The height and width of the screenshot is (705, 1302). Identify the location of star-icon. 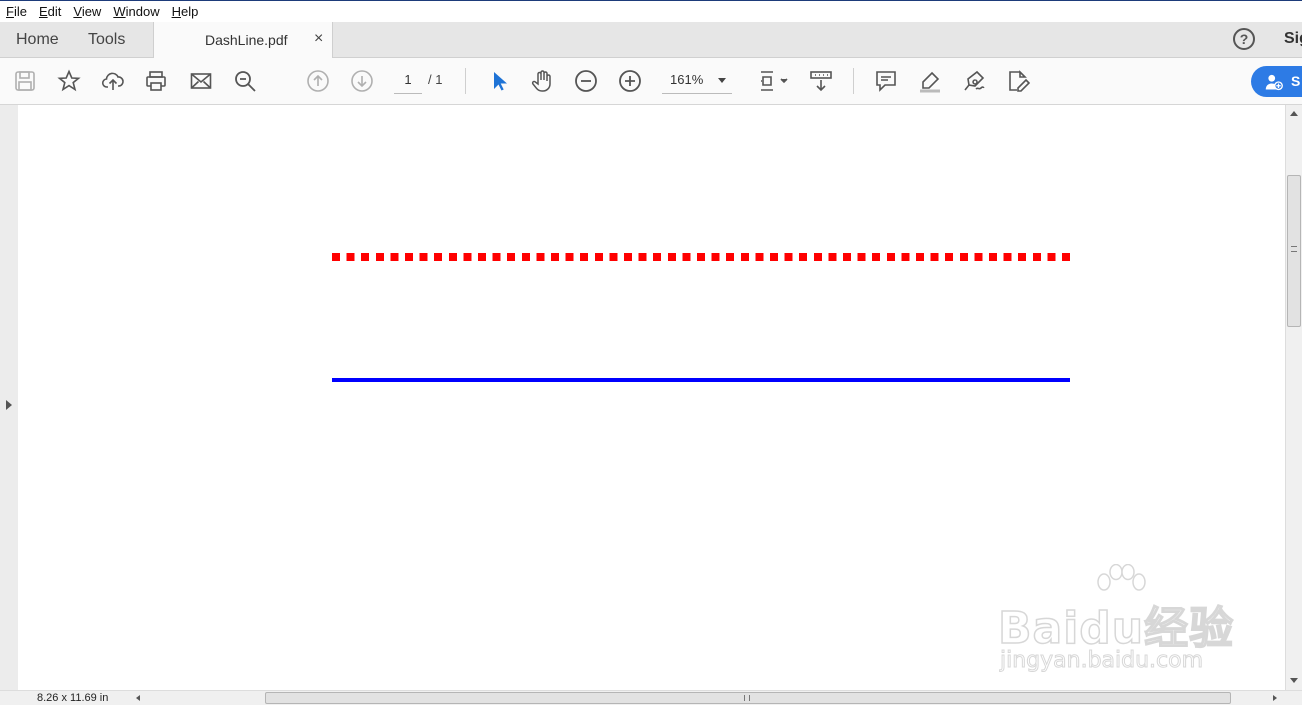
(69, 81).